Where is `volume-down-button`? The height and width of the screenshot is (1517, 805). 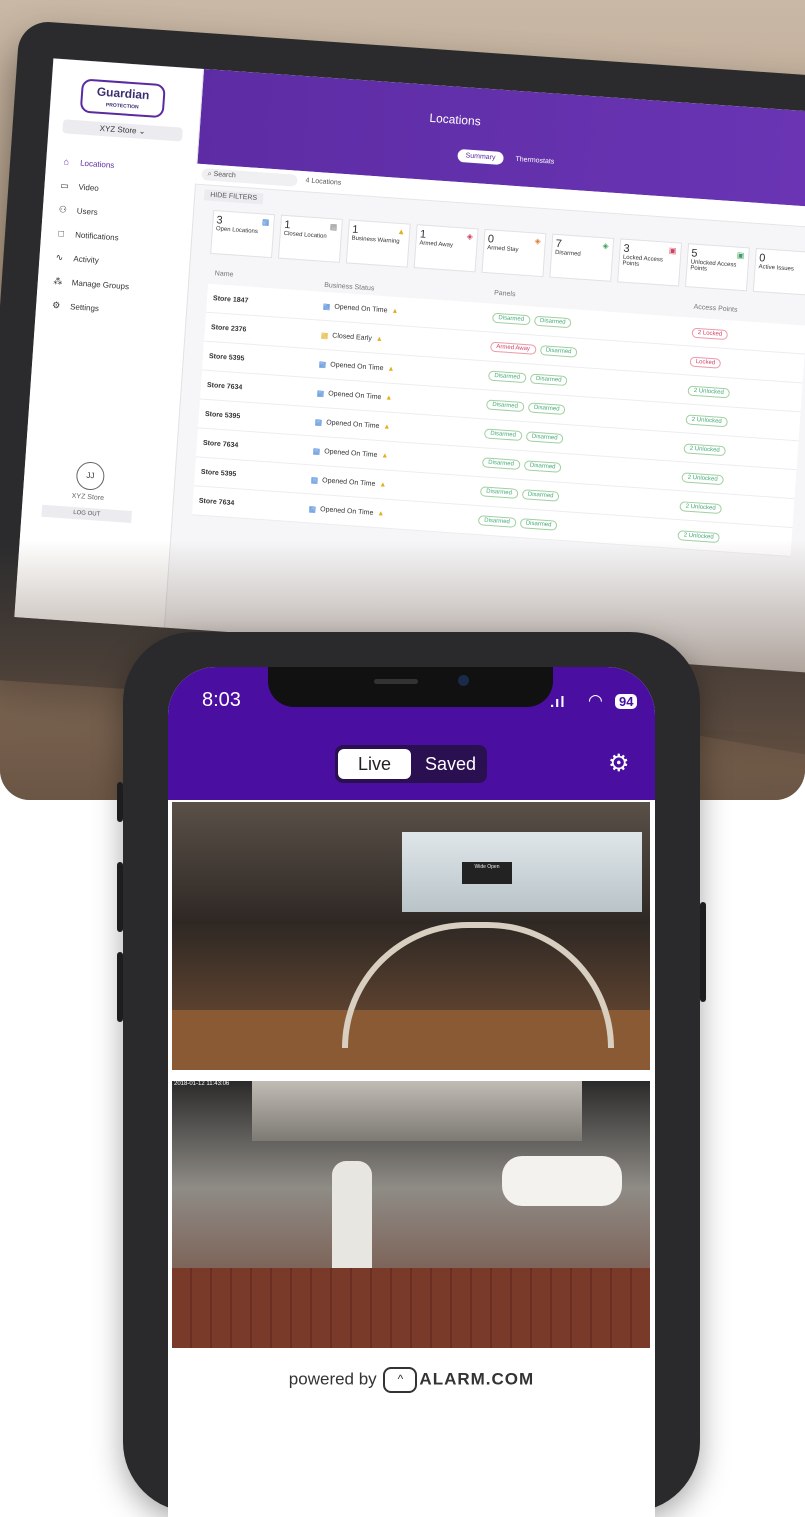 volume-down-button is located at coordinates (120, 987).